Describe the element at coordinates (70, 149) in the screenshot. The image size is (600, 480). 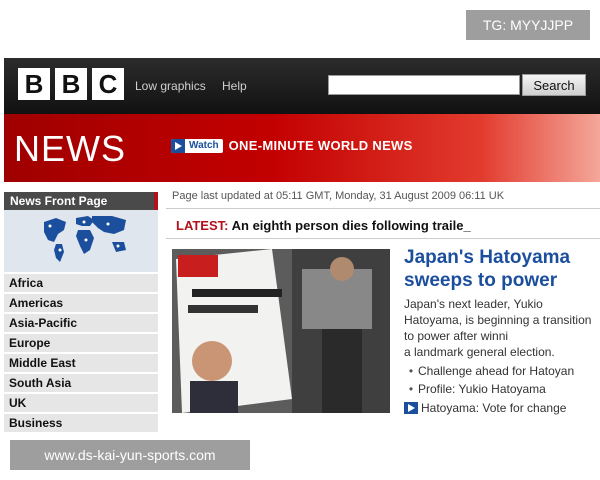
I see `news-title: NEWS` at that location.